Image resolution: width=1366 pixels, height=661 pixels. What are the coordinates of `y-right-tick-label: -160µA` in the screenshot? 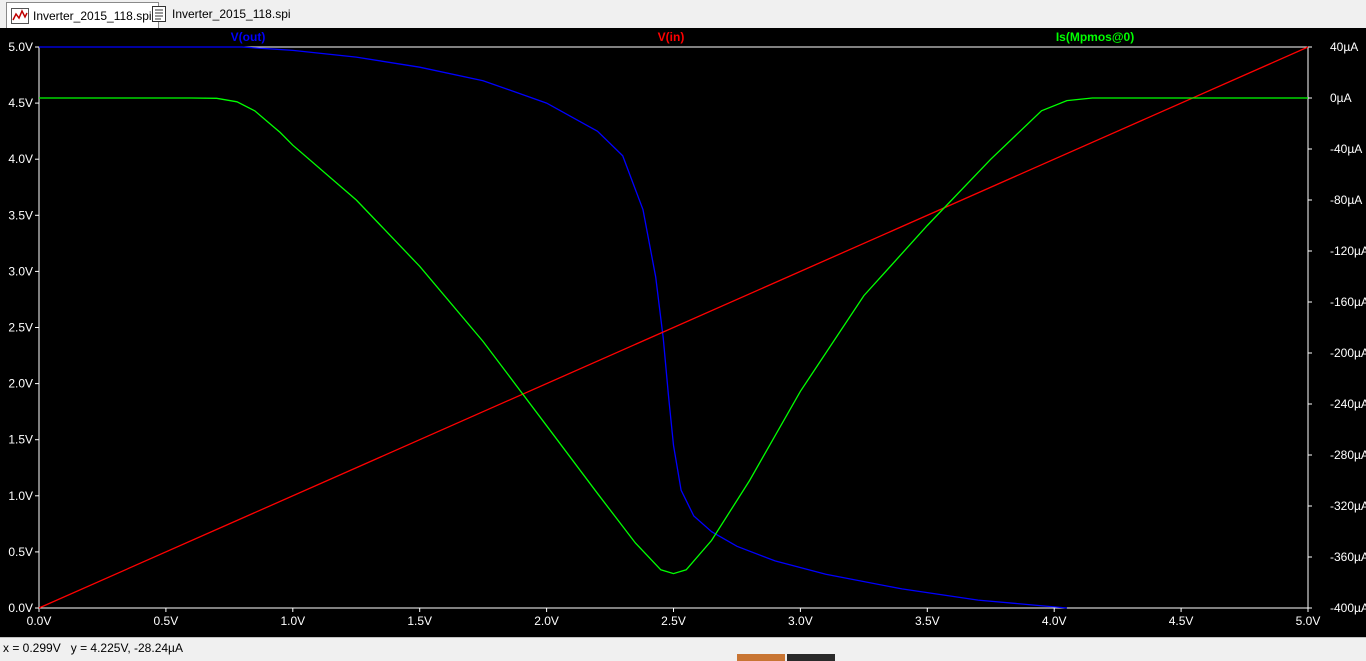 It's located at (1348, 302).